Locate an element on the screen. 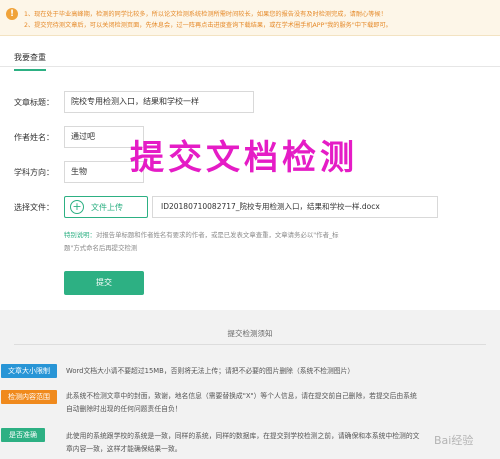  special-note-text-2: 题"方式命名后再提交检测 is located at coordinates (101, 248).